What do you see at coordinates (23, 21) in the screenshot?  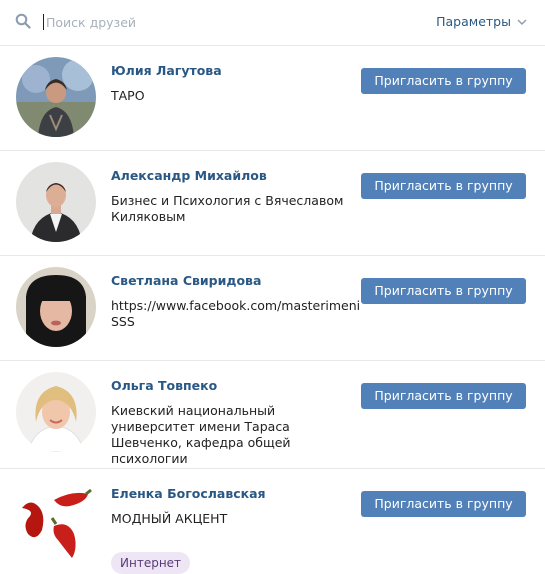 I see `search-icon` at bounding box center [23, 21].